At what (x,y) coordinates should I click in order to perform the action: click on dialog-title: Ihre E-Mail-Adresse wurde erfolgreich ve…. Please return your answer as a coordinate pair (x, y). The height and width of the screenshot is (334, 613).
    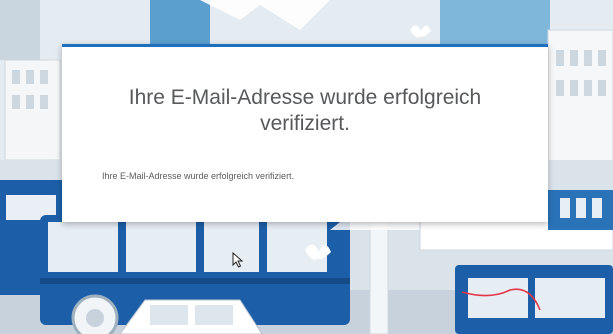
    Looking at the image, I should click on (305, 110).